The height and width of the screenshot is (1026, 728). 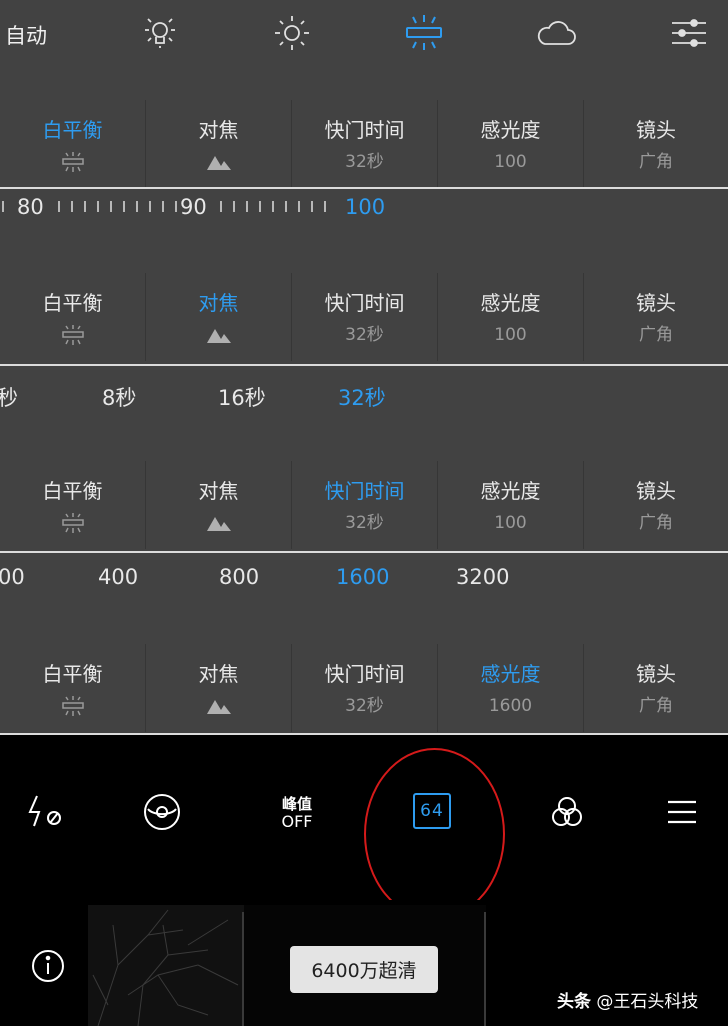 What do you see at coordinates (30, 207) in the screenshot?
I see `focus-value: 80` at bounding box center [30, 207].